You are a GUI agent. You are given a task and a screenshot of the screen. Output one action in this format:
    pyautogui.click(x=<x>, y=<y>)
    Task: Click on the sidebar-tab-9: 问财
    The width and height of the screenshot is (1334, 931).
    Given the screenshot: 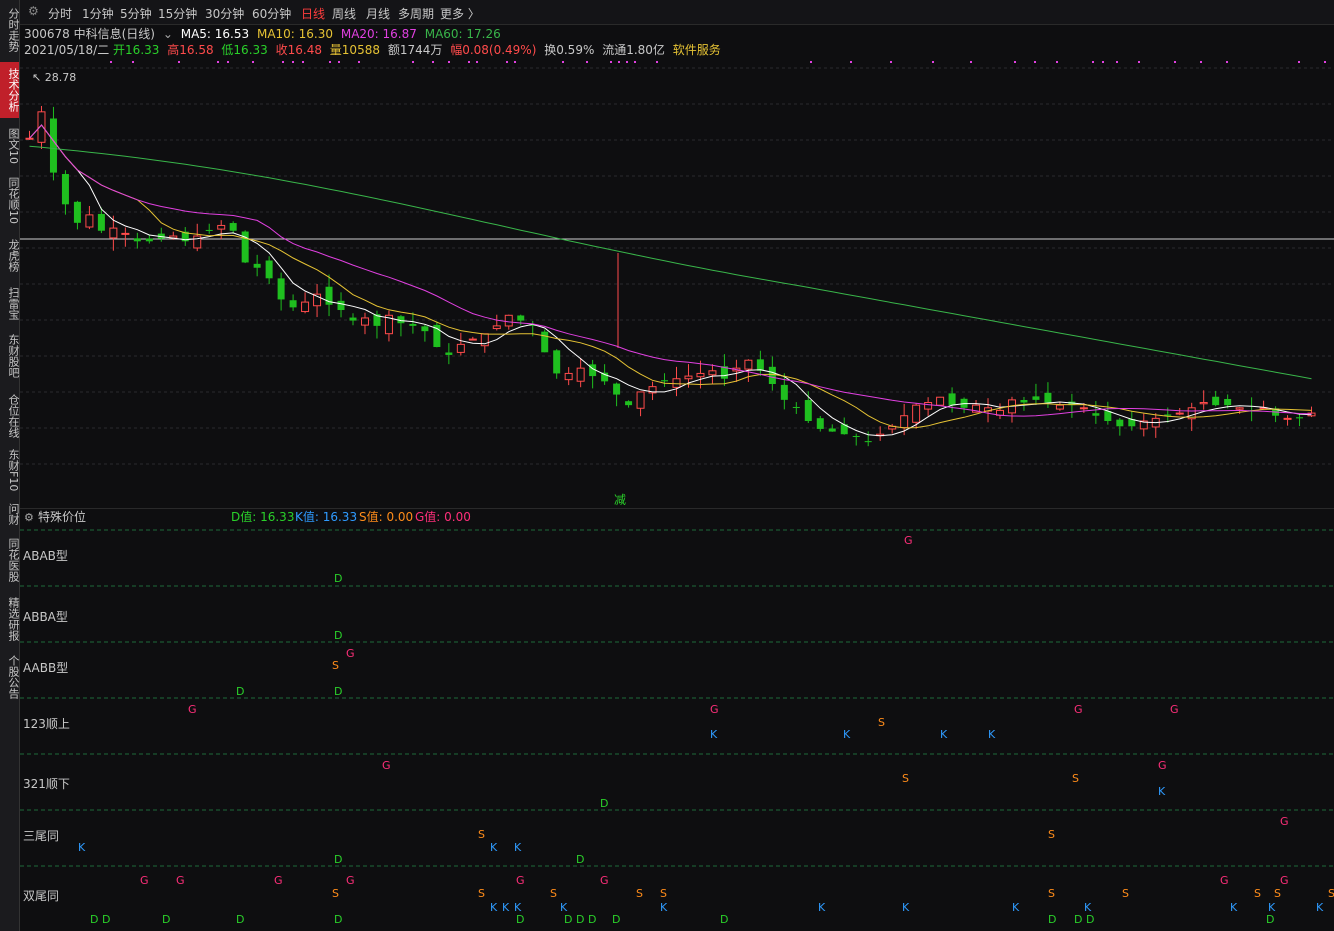 What is the action you would take?
    pyautogui.click(x=10, y=514)
    